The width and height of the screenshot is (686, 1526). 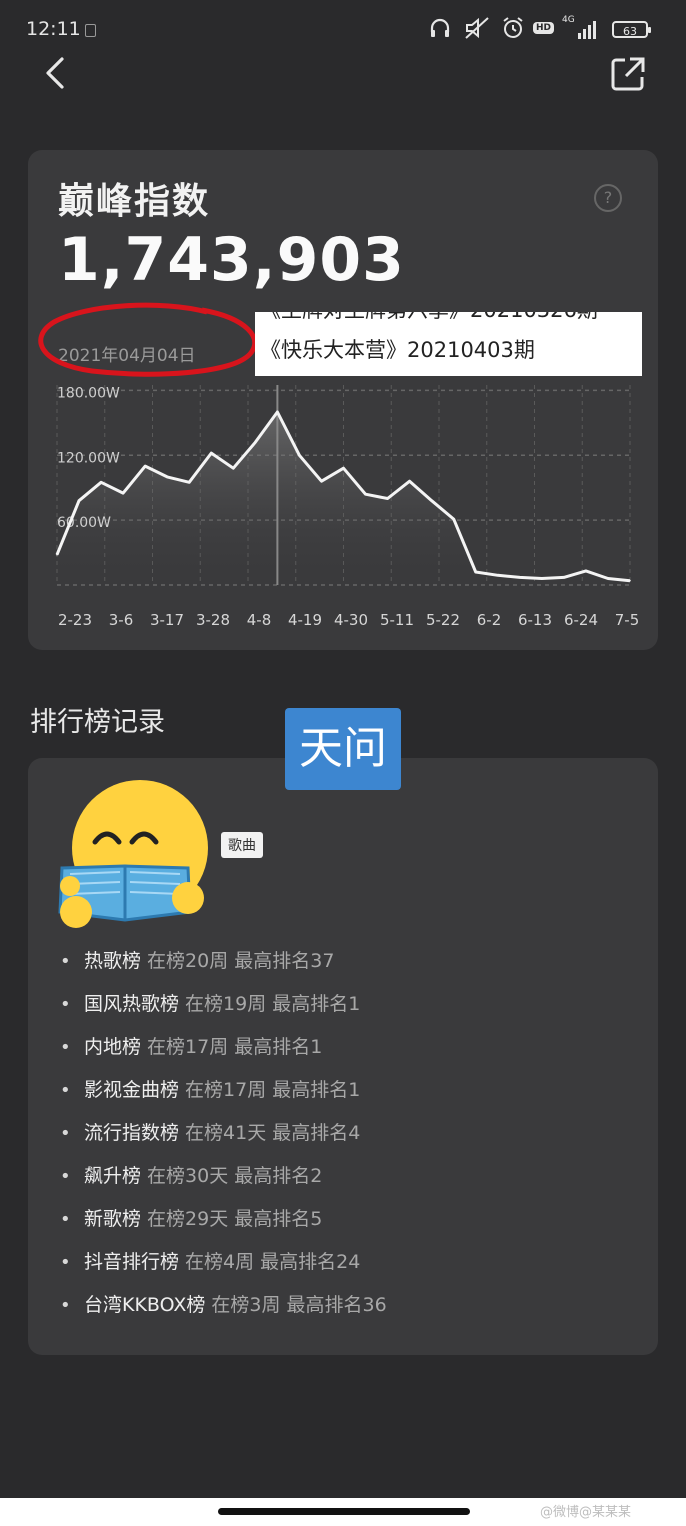 I want to click on battery-icon: 63, so click(x=631, y=29).